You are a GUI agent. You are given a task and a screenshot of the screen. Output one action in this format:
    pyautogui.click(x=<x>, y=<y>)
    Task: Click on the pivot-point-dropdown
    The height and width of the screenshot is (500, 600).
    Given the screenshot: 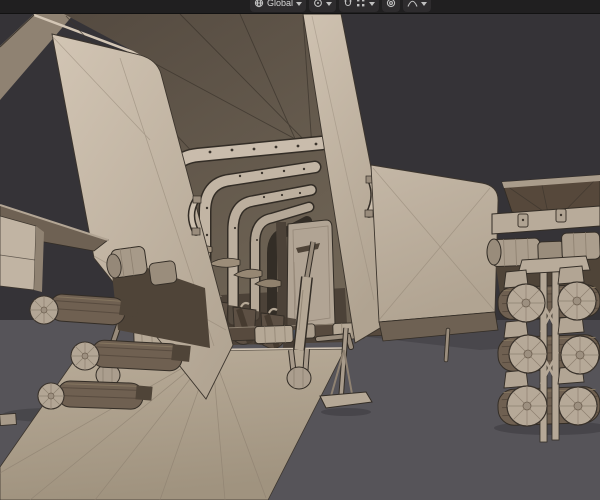 What is the action you would take?
    pyautogui.click(x=323, y=6)
    